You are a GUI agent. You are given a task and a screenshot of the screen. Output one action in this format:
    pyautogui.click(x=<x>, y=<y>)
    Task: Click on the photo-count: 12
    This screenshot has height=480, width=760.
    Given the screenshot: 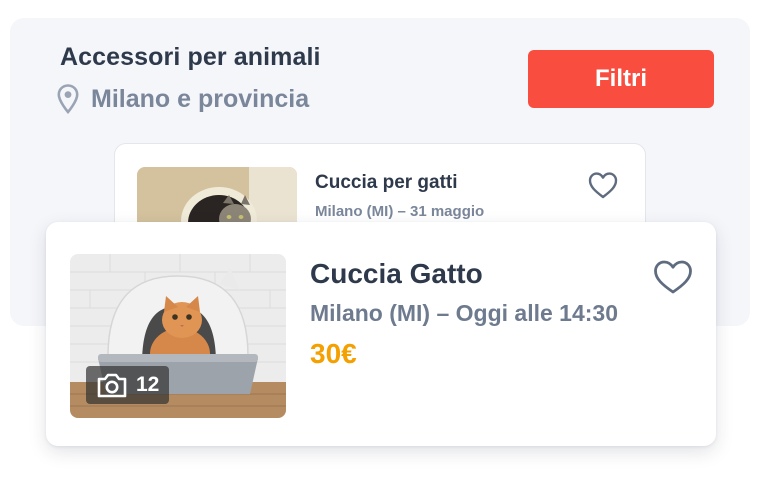 What is the action you would take?
    pyautogui.click(x=148, y=384)
    